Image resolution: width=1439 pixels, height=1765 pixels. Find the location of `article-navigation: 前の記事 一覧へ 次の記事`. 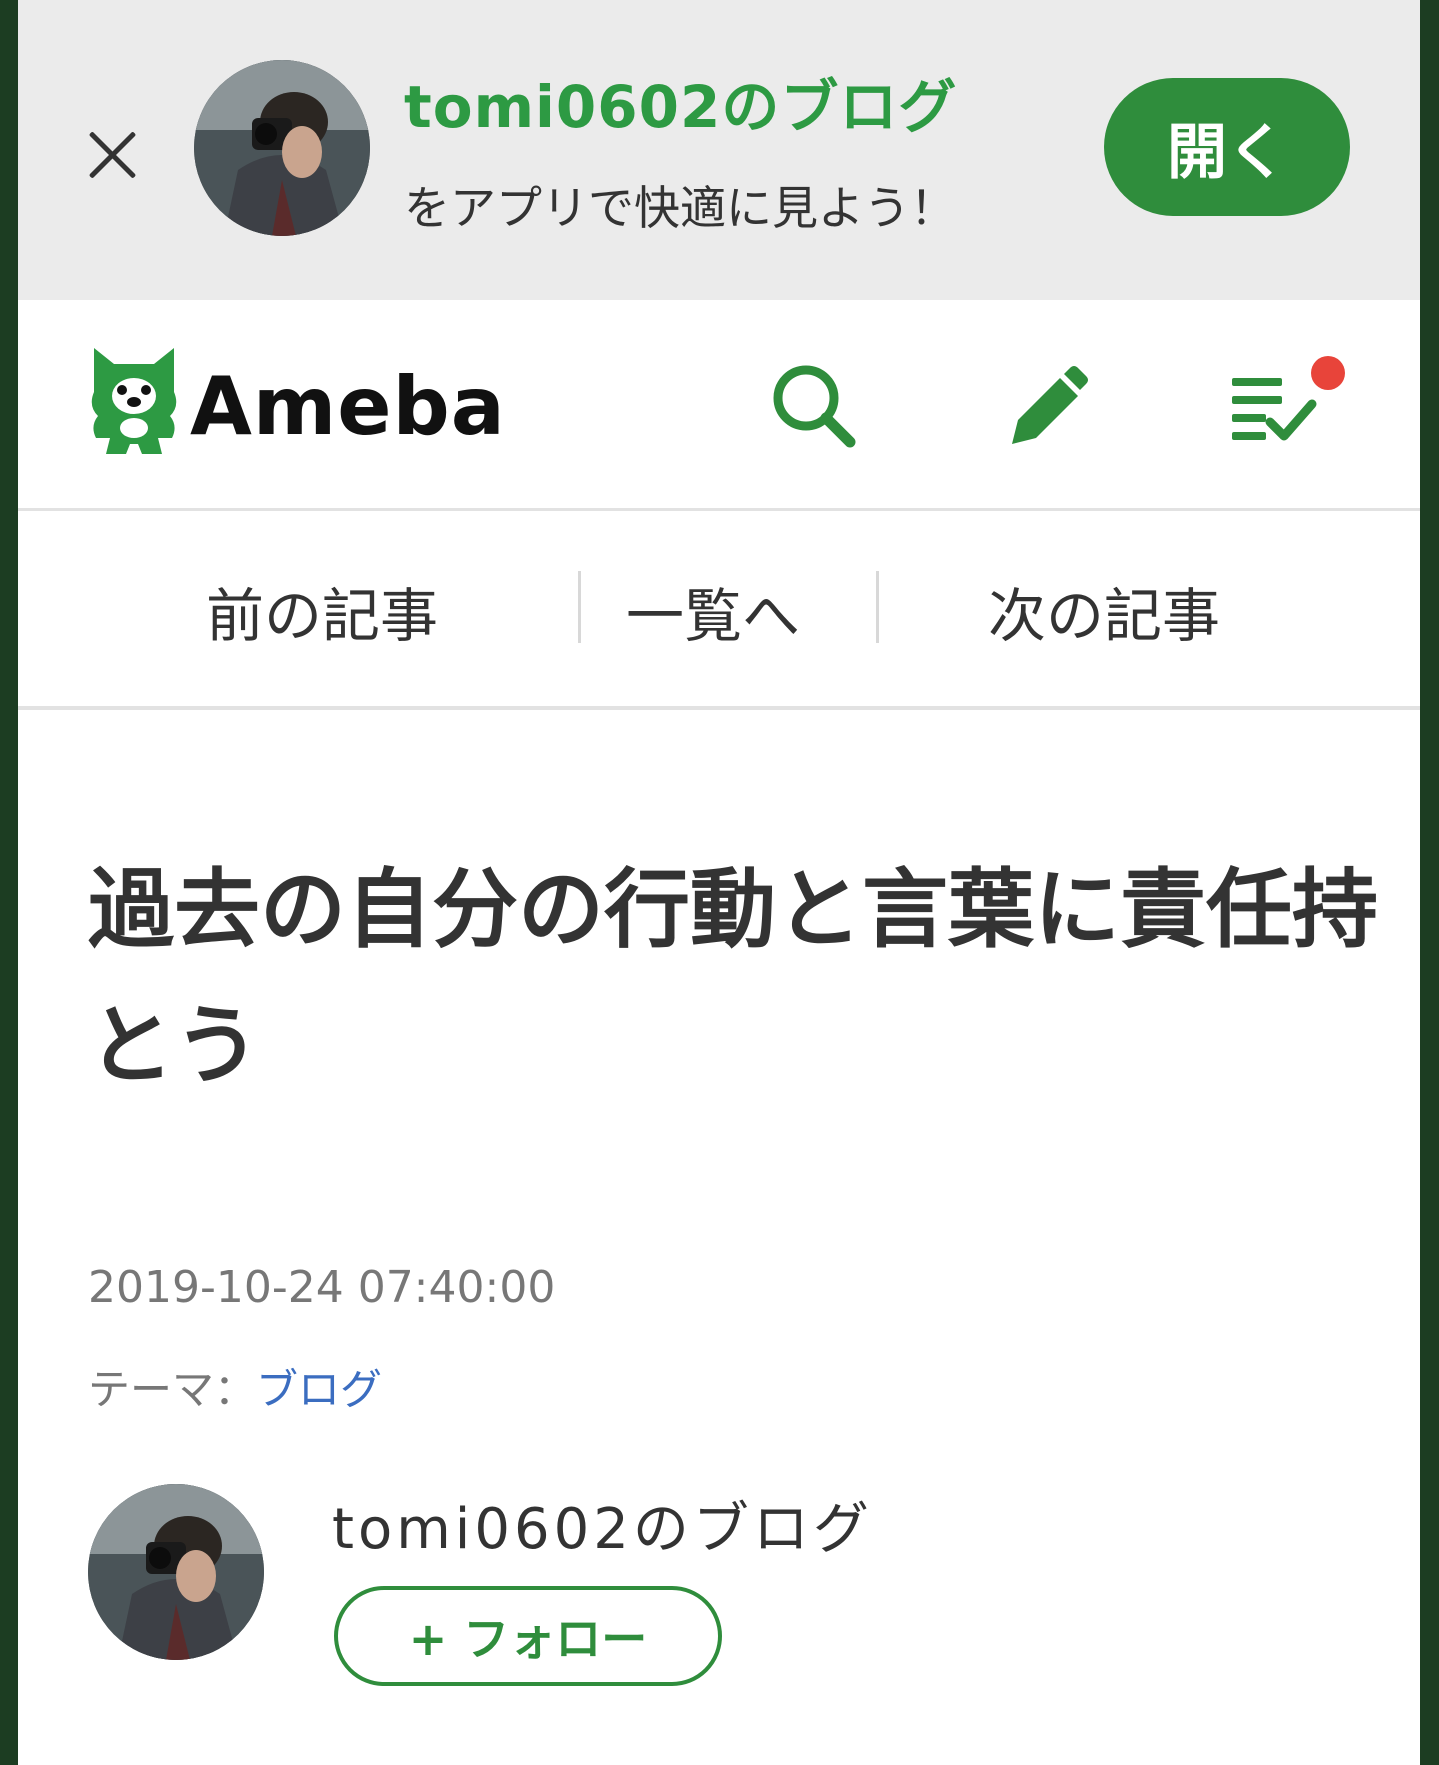

article-navigation: 前の記事 一覧へ 次の記事 is located at coordinates (719, 610).